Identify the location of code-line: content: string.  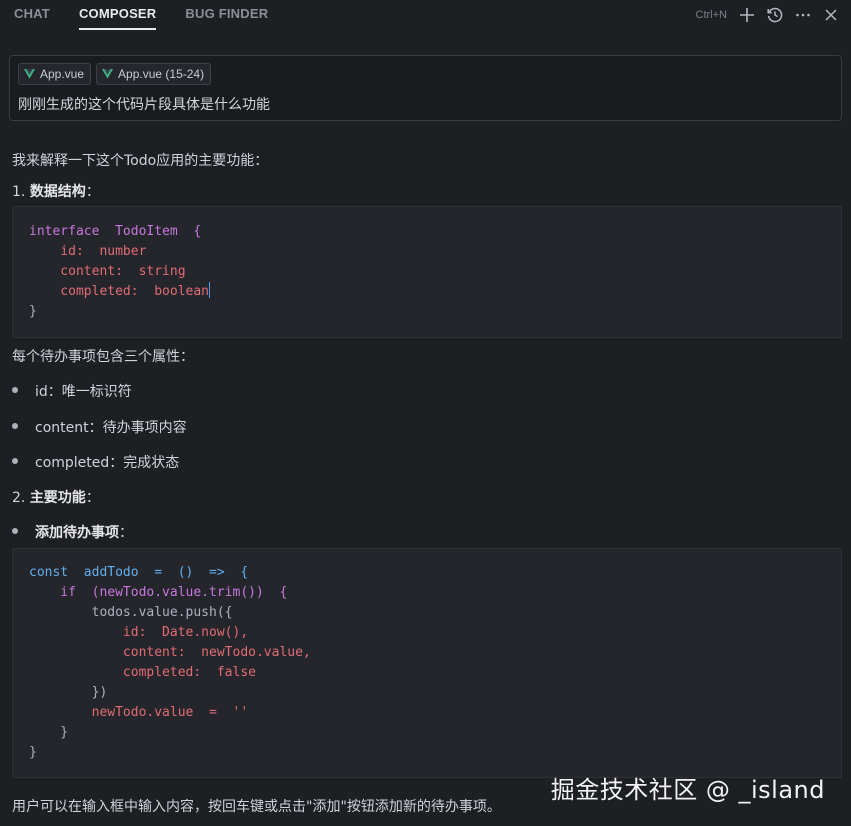
(107, 272).